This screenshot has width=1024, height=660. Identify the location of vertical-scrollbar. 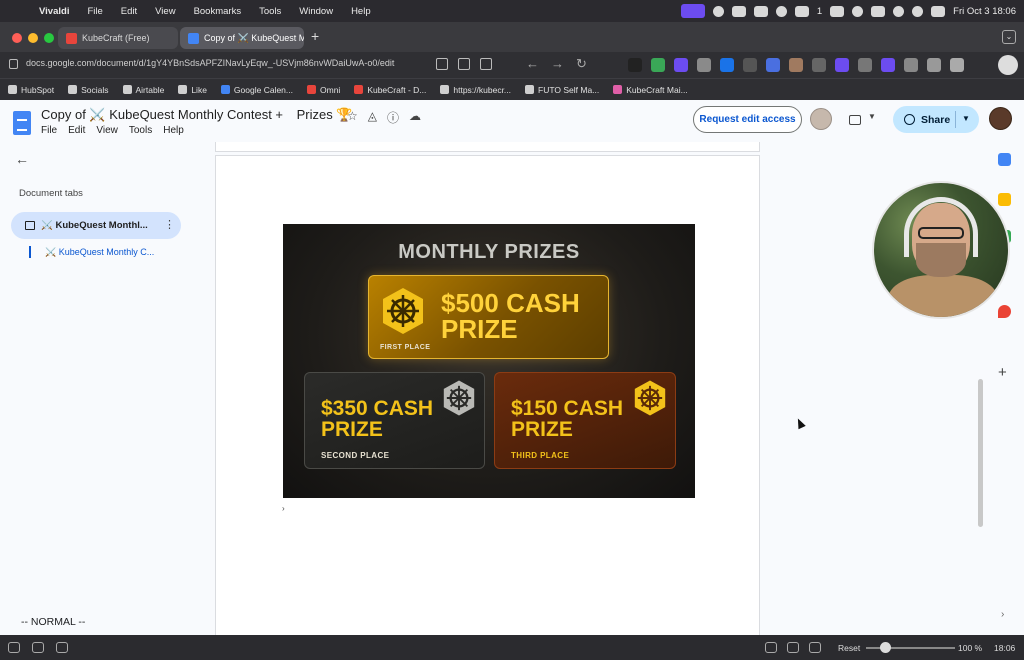
(980, 453).